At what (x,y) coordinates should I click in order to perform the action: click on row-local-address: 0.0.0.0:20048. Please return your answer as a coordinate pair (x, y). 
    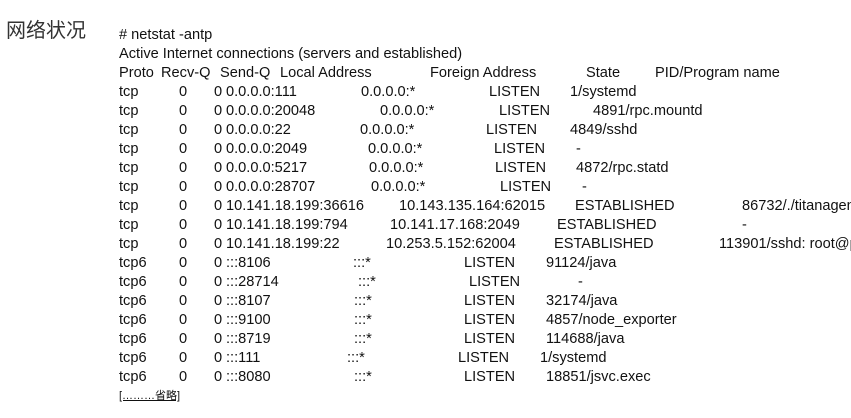
    Looking at the image, I should click on (271, 111).